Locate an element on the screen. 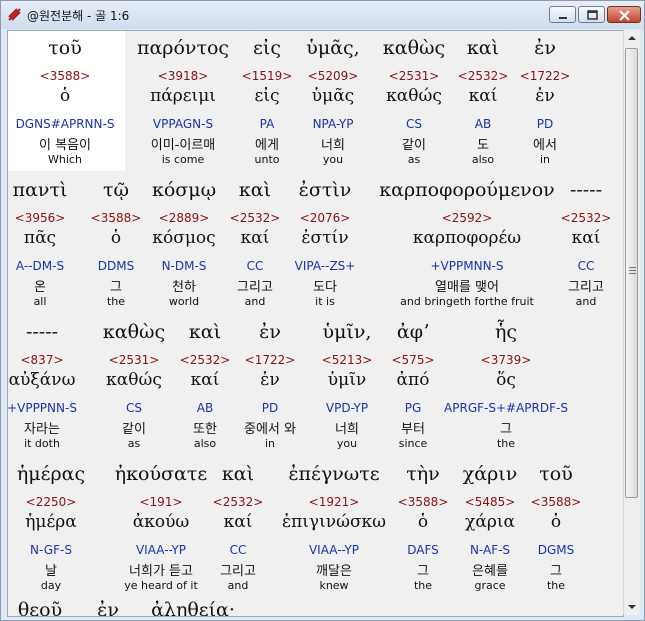 This screenshot has width=645, height=621. greek-lemma: ἐστίν is located at coordinates (325, 238).